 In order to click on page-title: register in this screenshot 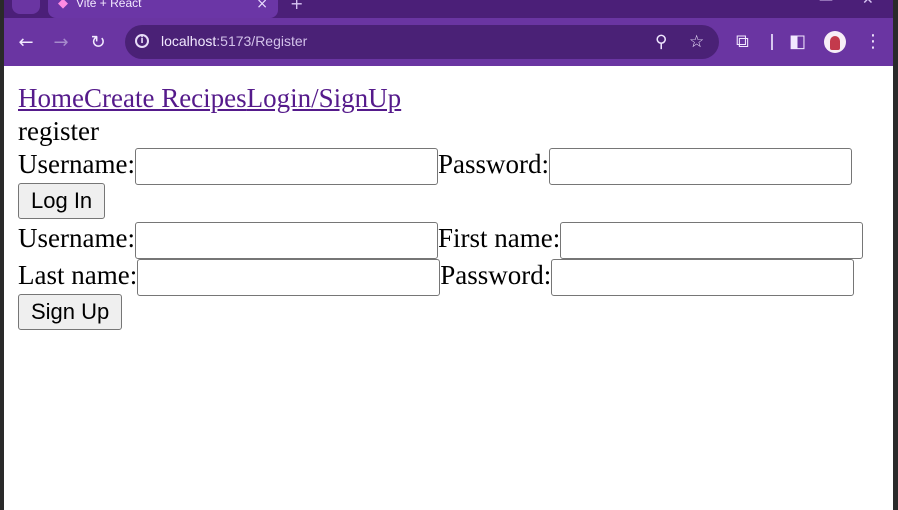, I will do `click(58, 131)`.